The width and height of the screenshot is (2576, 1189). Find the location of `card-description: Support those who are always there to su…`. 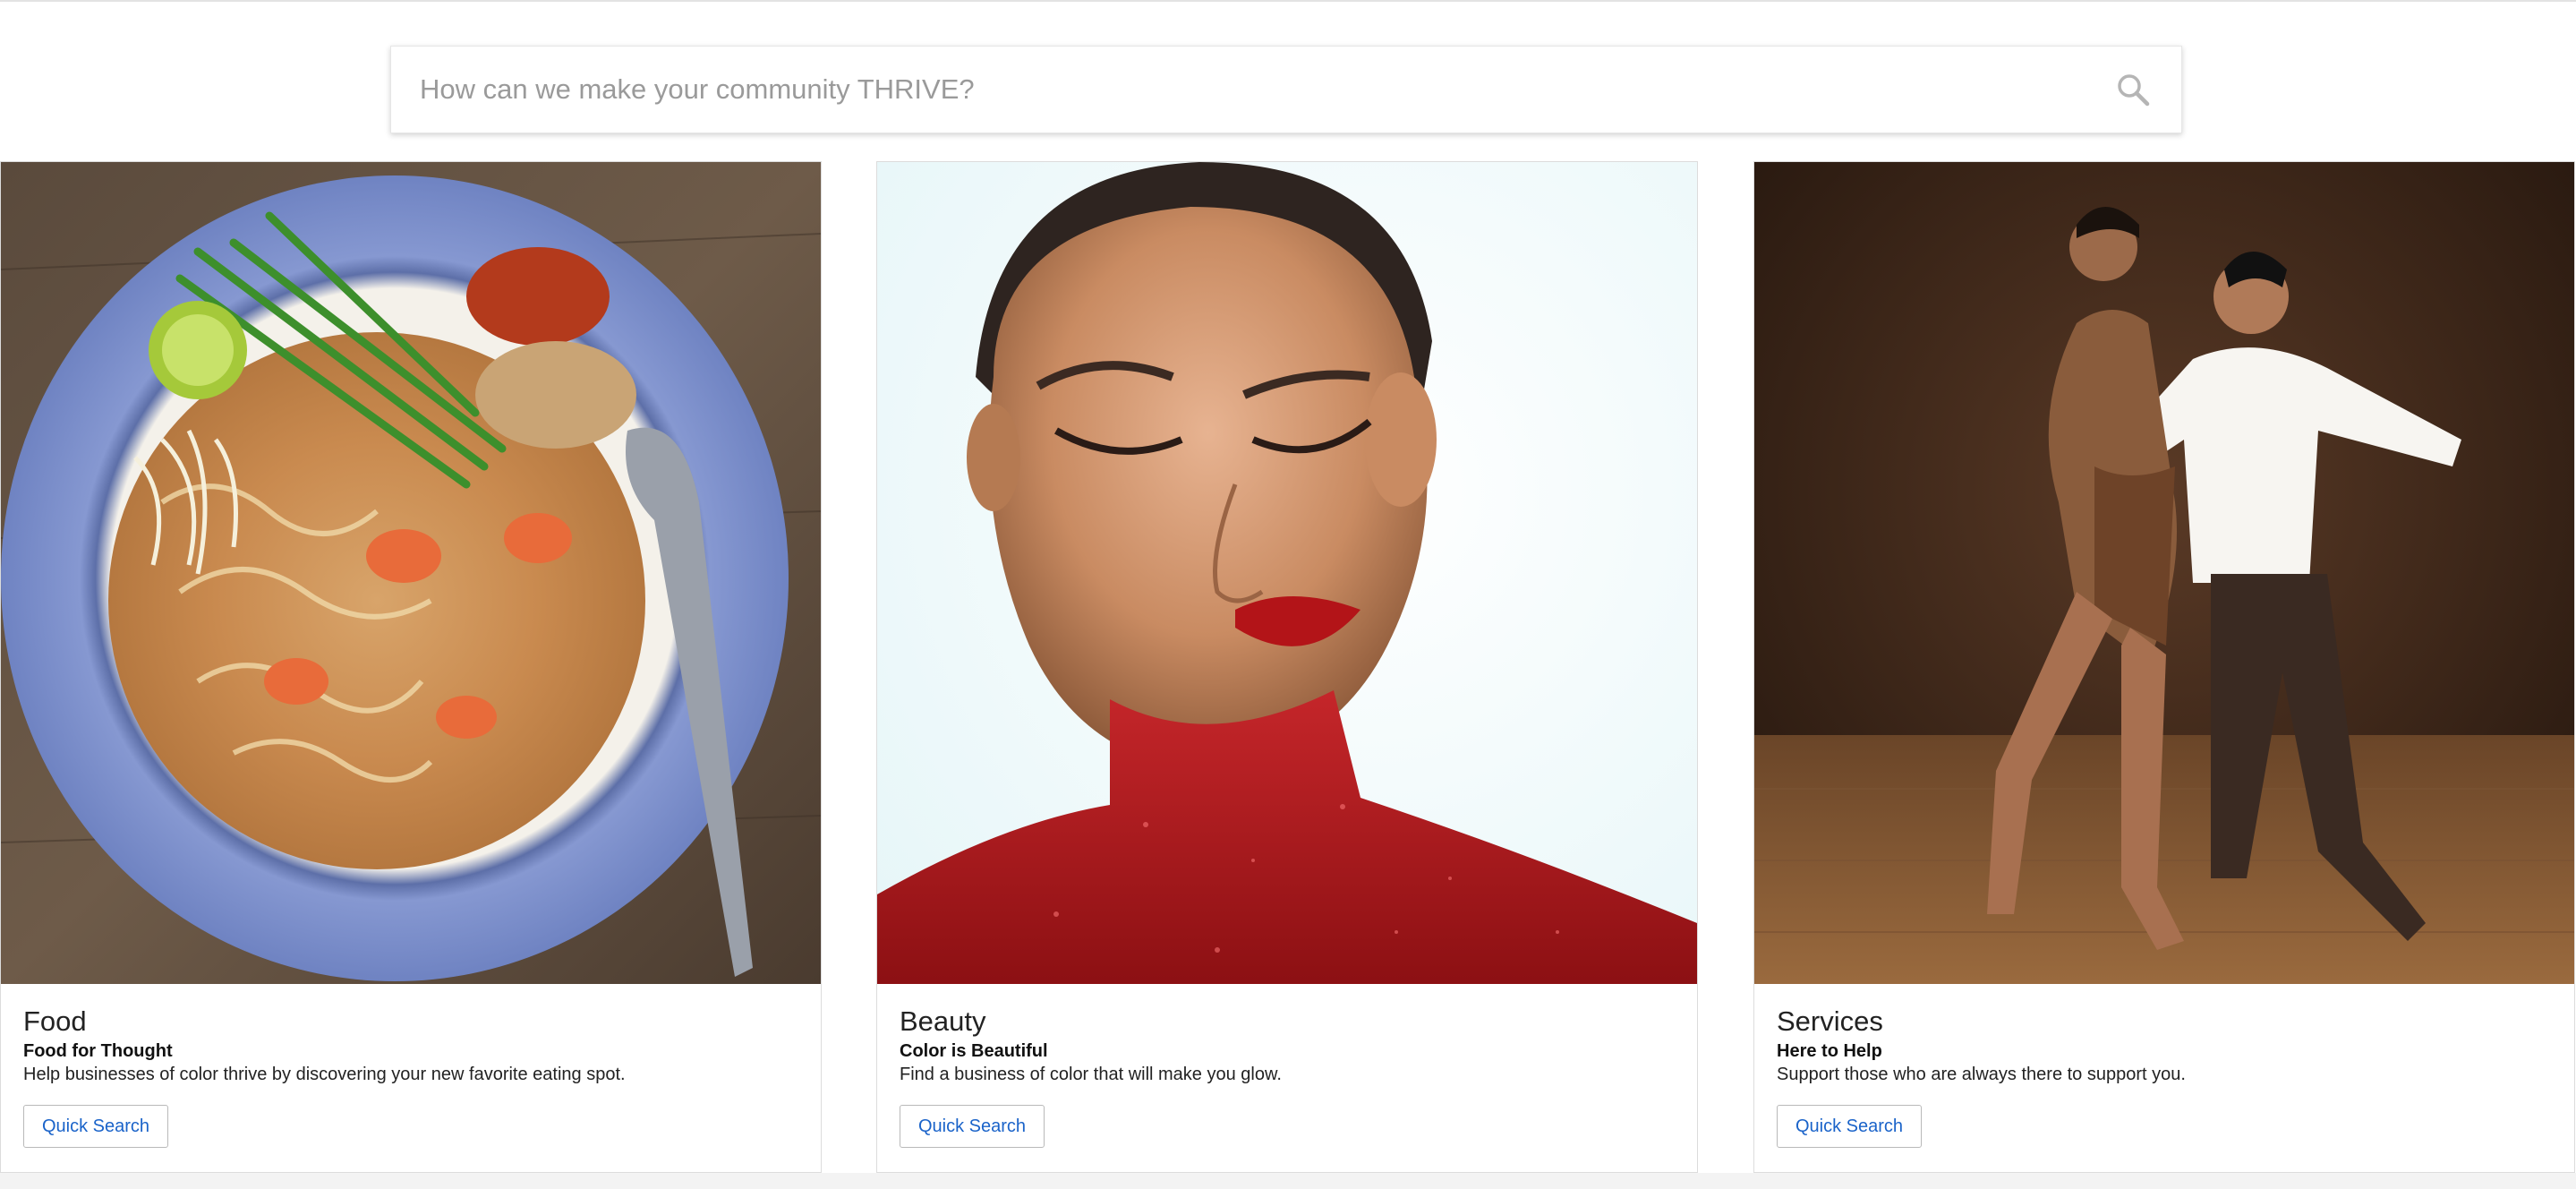

card-description: Support those who are always there to su… is located at coordinates (1981, 1074).